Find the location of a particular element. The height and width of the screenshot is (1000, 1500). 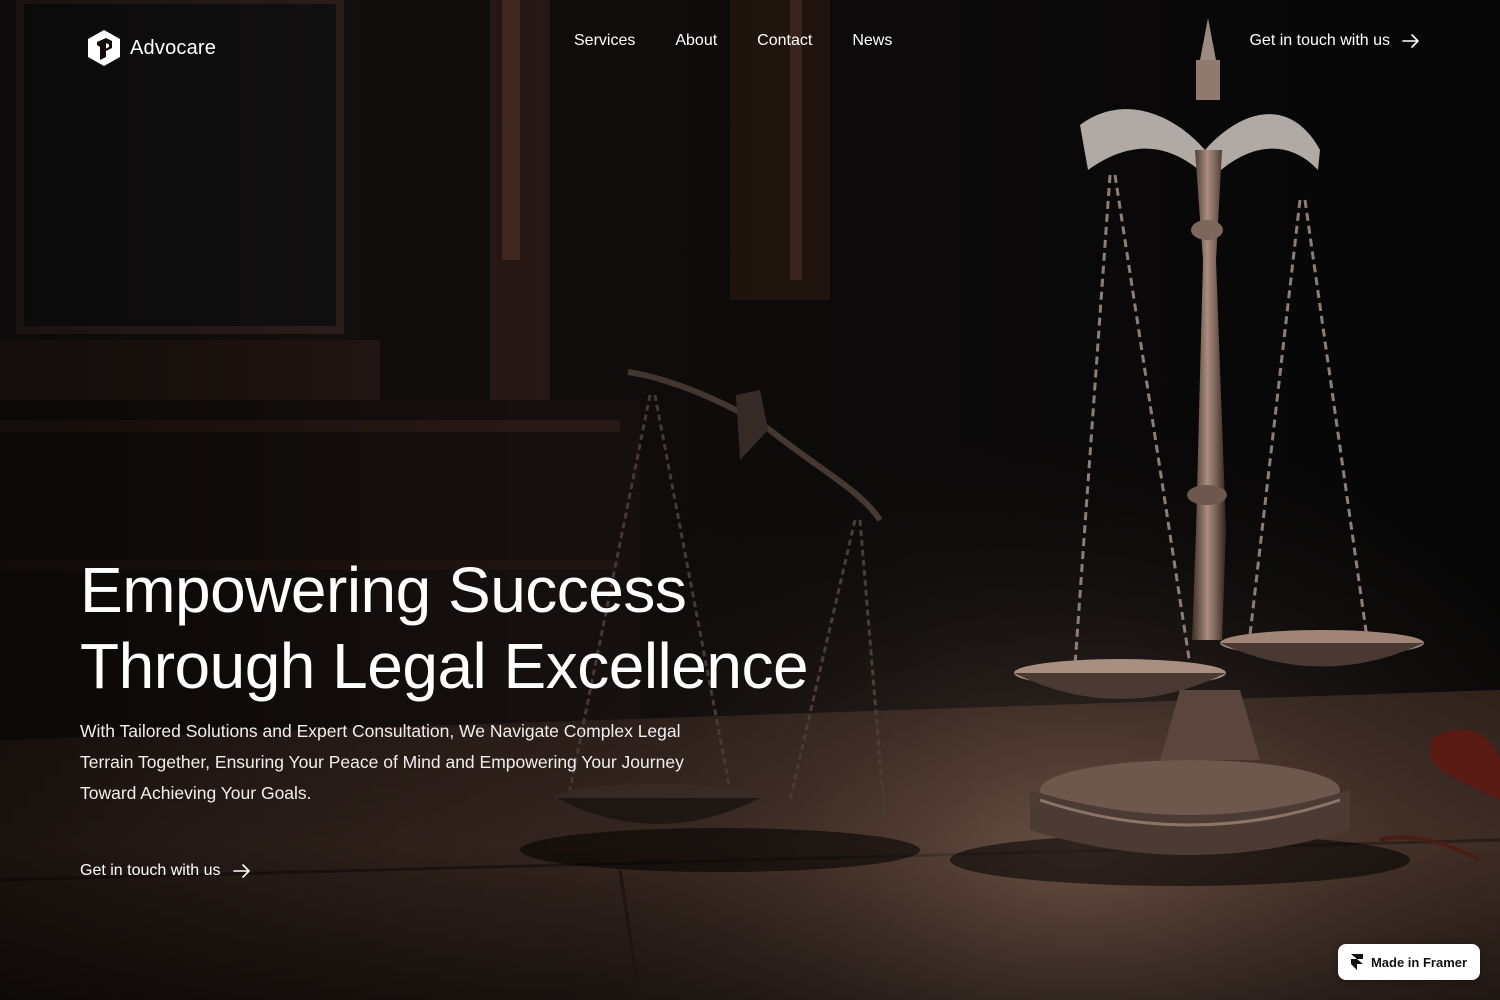

nav-contact-button: Get in touch with us is located at coordinates (1334, 41).